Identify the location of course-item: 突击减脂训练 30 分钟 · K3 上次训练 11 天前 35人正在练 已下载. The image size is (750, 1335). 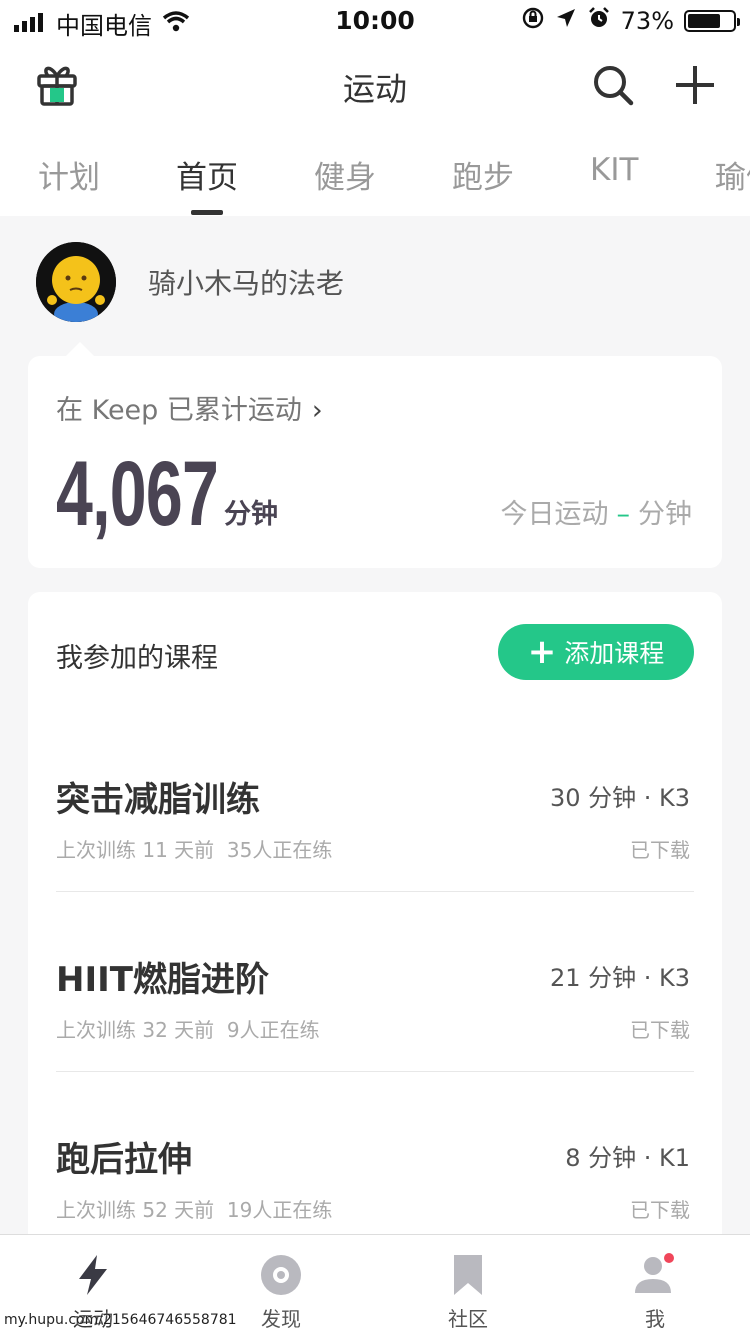
(375, 822).